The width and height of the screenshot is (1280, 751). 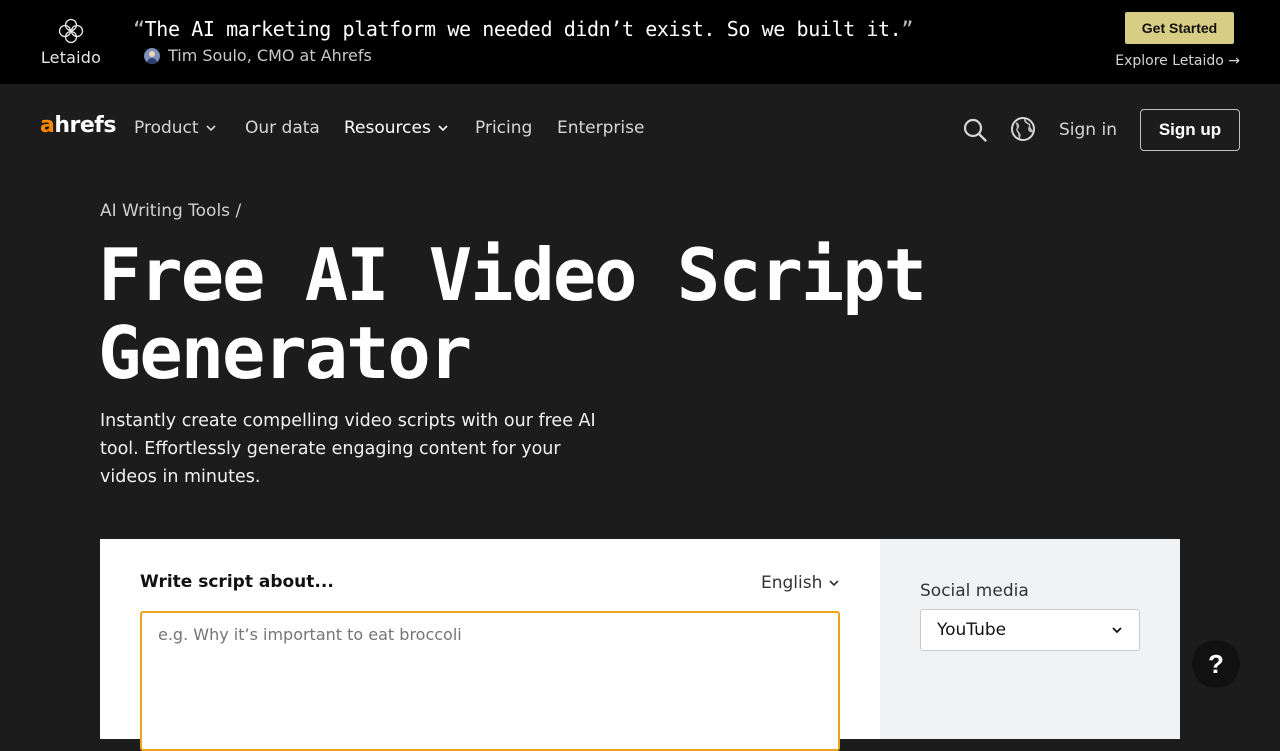 What do you see at coordinates (71, 57) in the screenshot?
I see `letaido-brand-name: Letaido` at bounding box center [71, 57].